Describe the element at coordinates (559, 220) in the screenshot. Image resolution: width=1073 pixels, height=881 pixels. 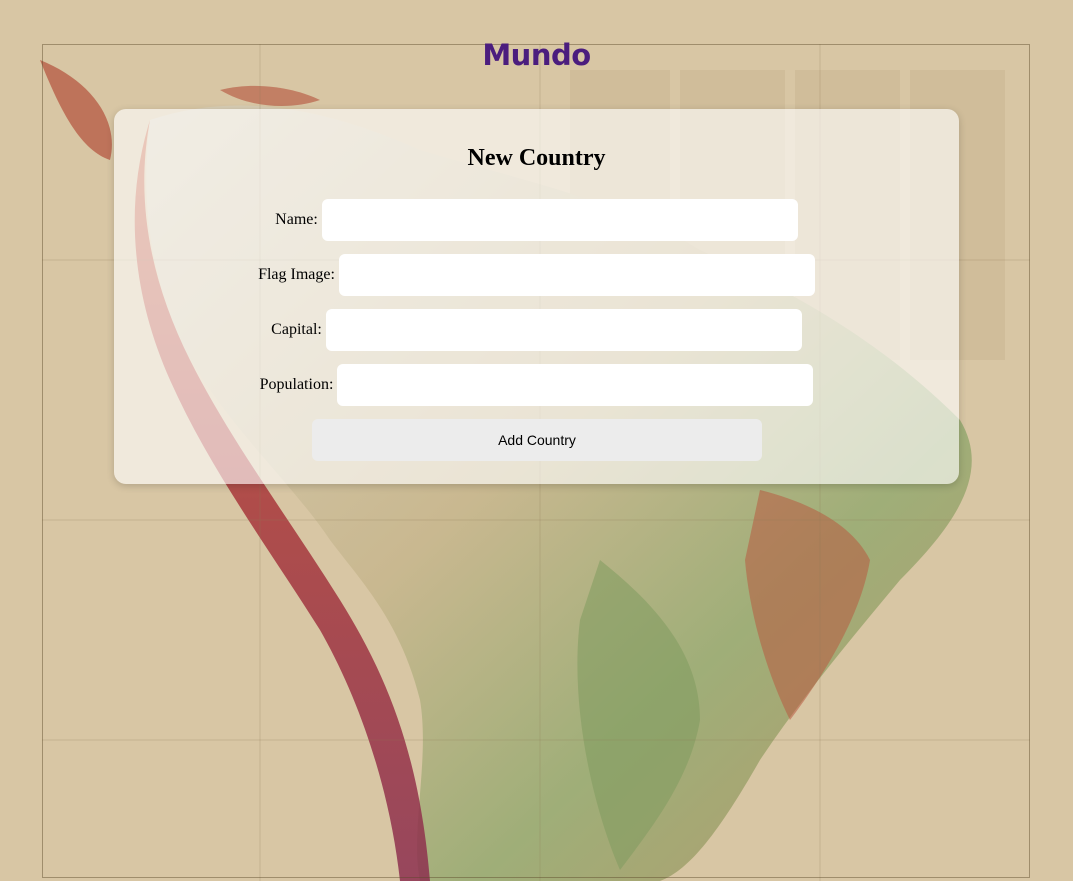
I see `name-input` at that location.